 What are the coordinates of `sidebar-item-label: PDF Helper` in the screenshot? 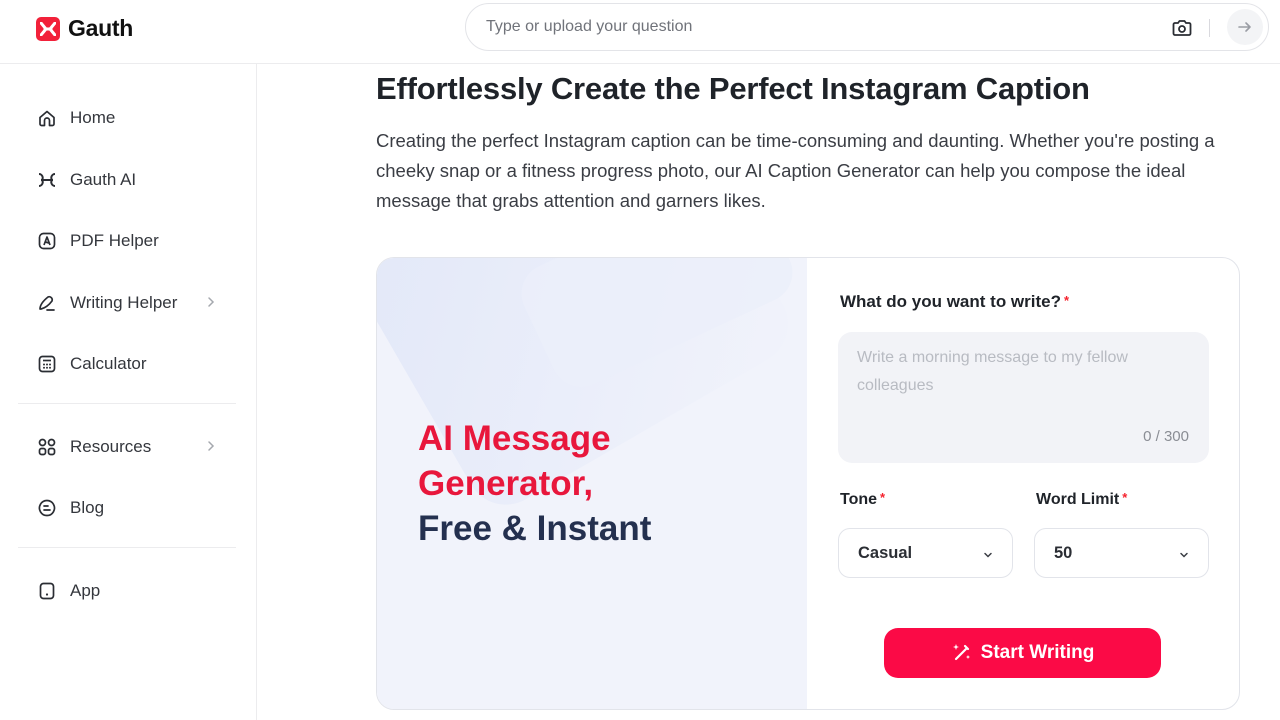 It's located at (114, 240).